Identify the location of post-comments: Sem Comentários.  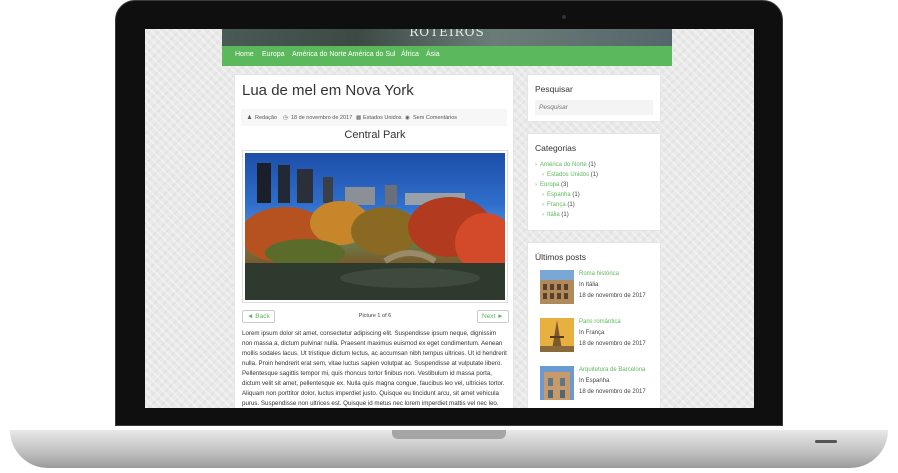
(435, 118).